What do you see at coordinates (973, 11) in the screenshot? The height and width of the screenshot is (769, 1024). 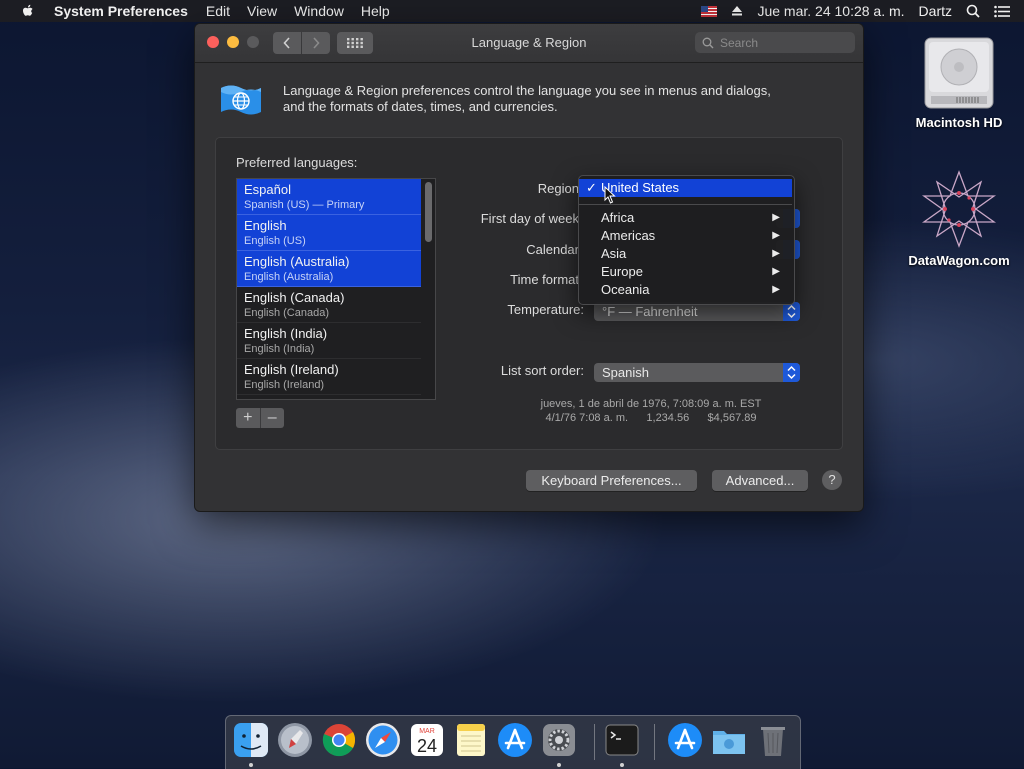 I see `spotlight-search-icon` at bounding box center [973, 11].